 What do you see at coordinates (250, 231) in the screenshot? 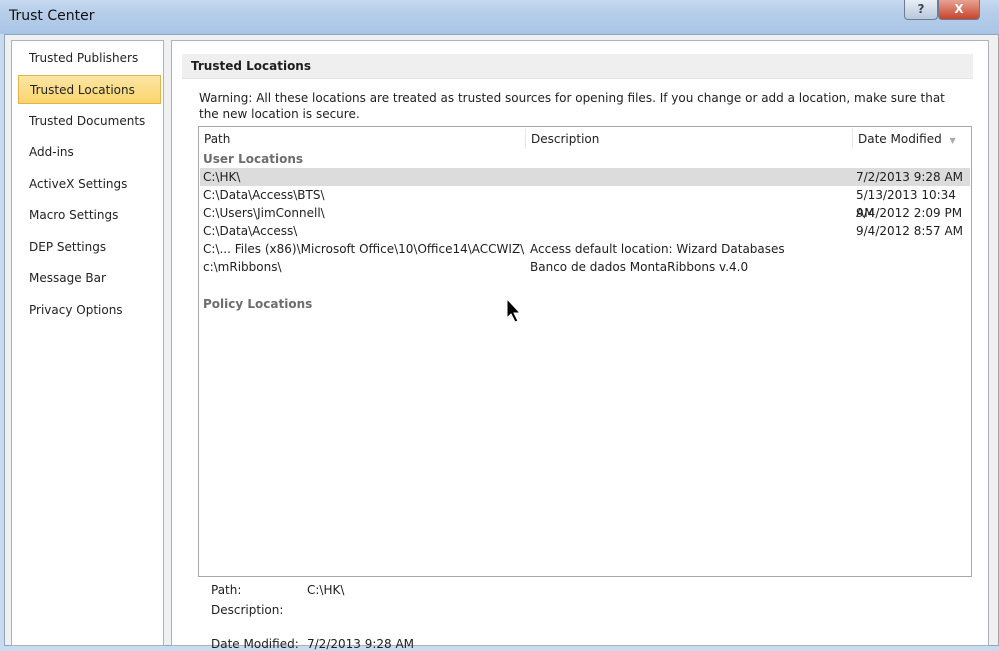
I see `row-path: C:\Data\Access\` at bounding box center [250, 231].